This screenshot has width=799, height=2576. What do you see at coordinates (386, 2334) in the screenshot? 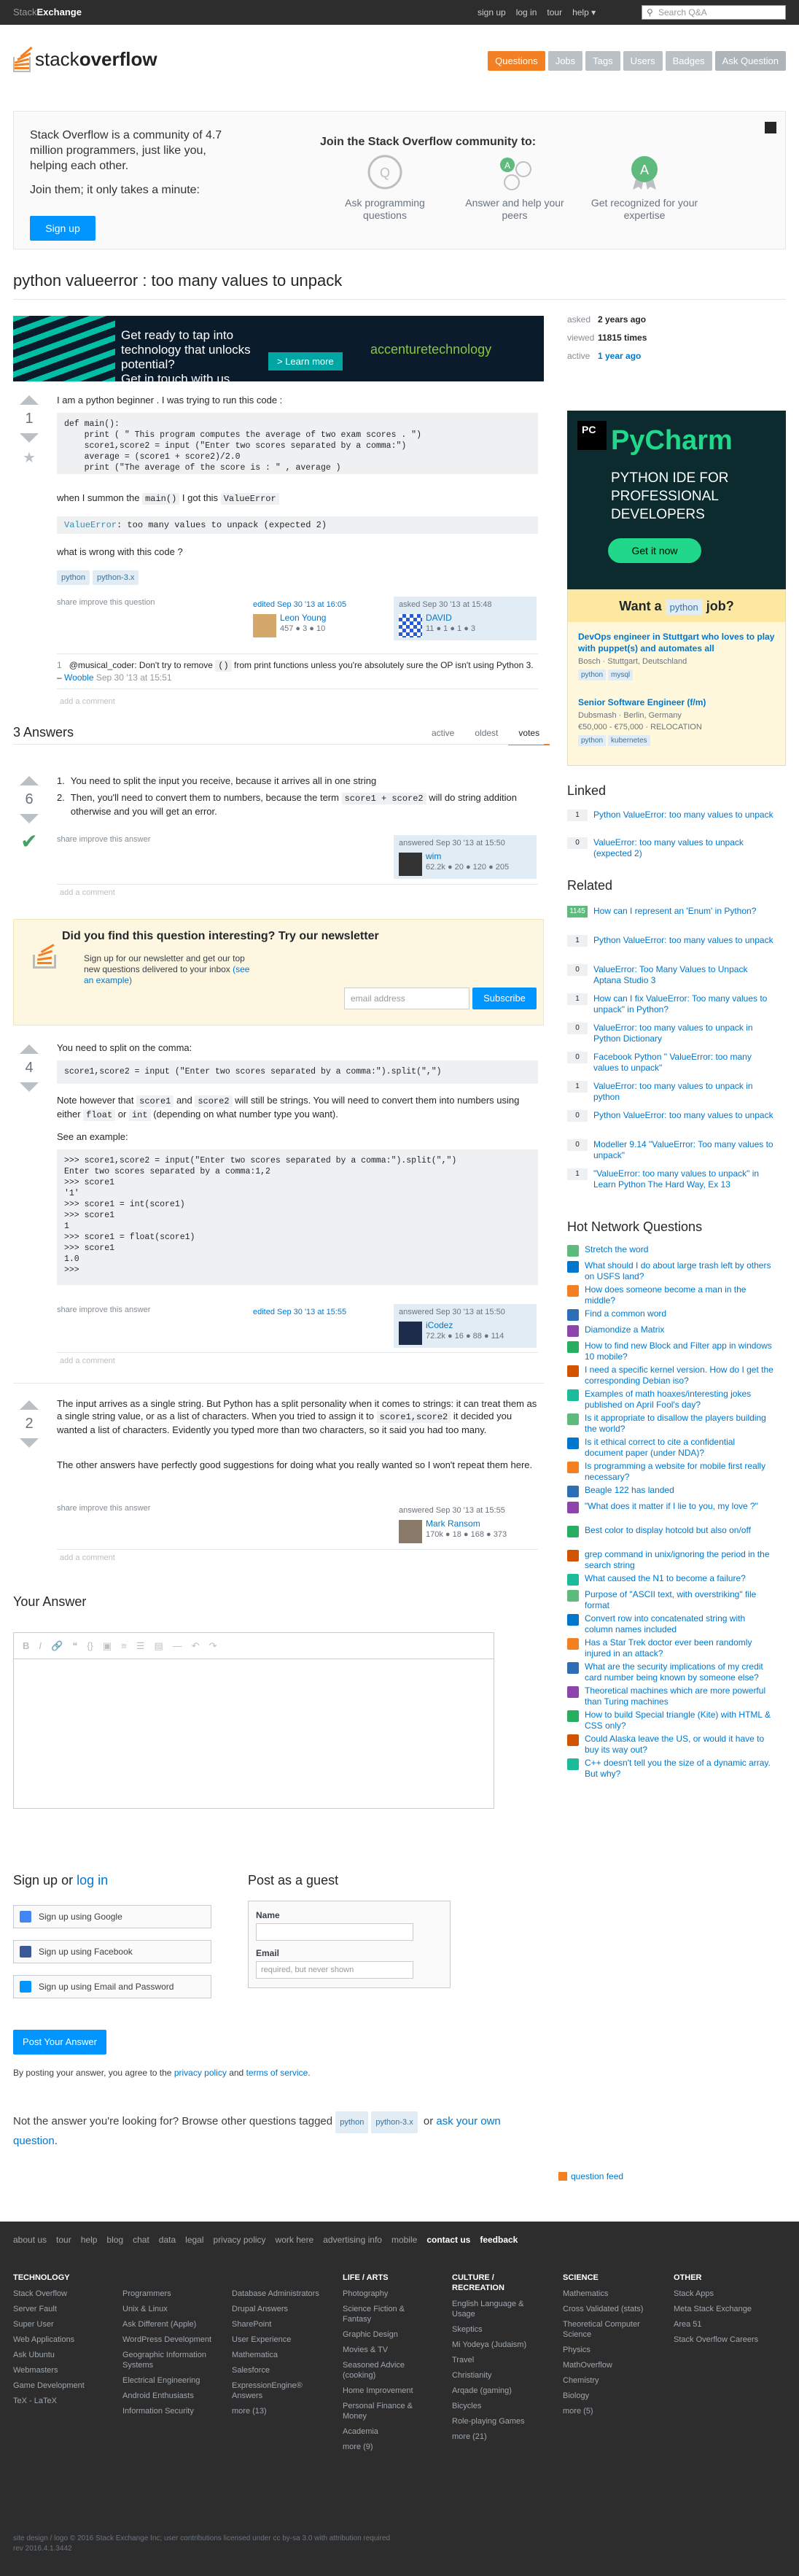
I see `footer-site-link: Graphic Design` at bounding box center [386, 2334].